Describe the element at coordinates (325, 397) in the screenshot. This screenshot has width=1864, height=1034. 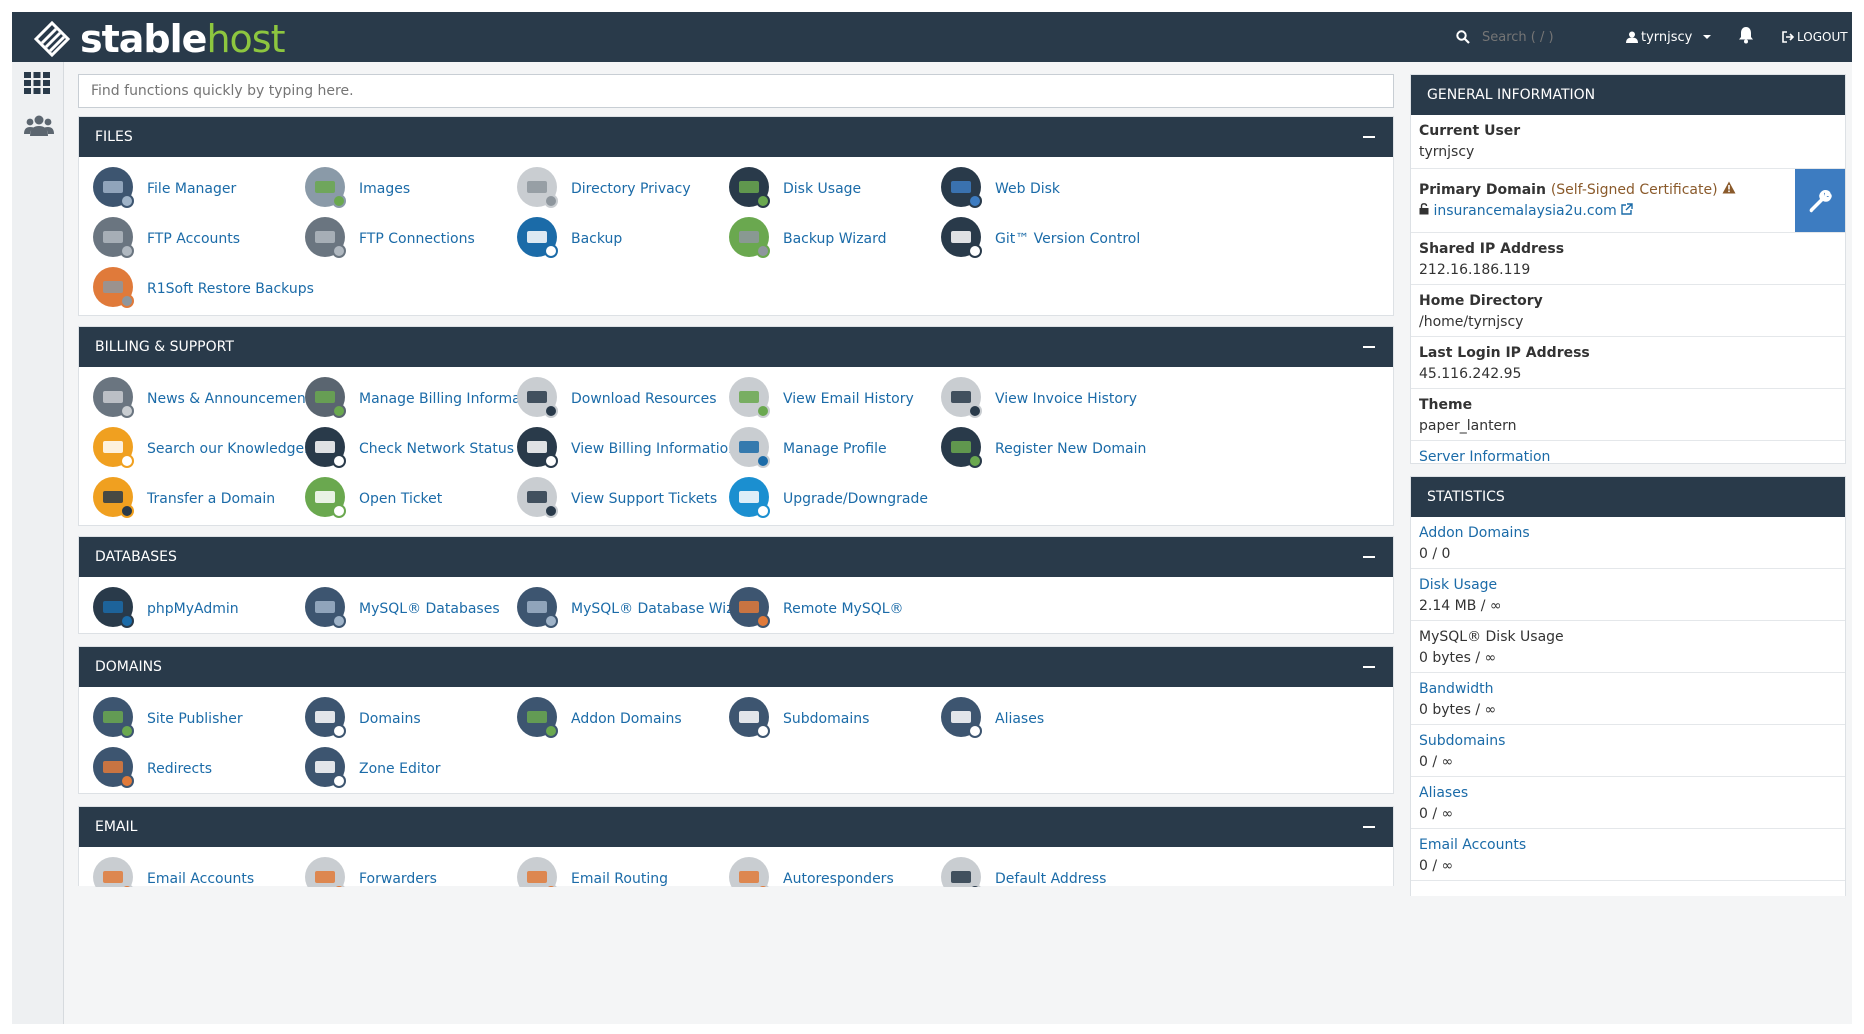
I see `credit-card-icon` at that location.